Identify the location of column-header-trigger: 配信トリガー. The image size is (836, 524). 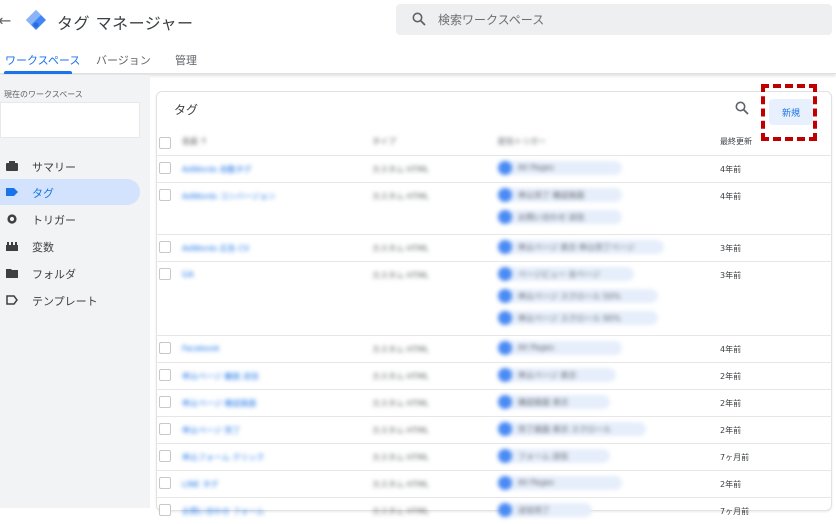
(522, 141).